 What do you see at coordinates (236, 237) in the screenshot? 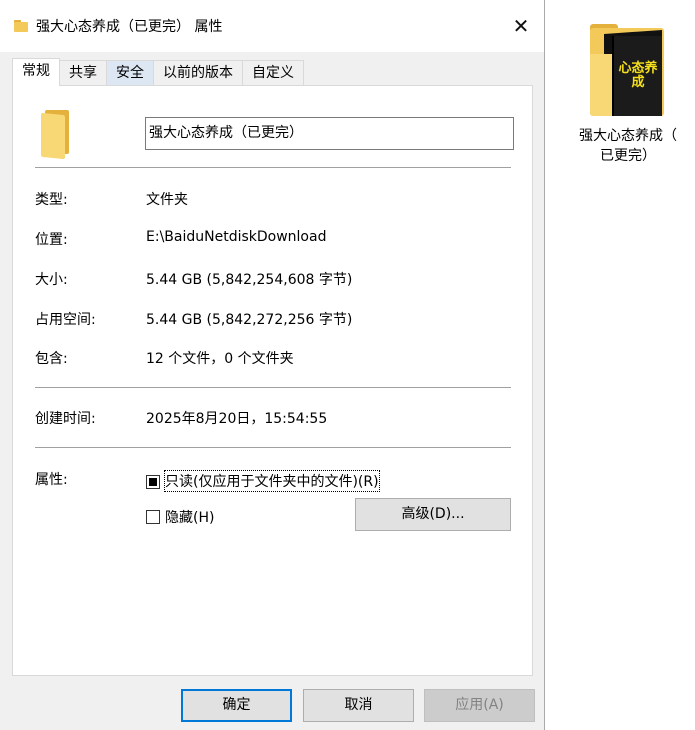
I see `location-value: E:\BaiduNetdiskDownload` at bounding box center [236, 237].